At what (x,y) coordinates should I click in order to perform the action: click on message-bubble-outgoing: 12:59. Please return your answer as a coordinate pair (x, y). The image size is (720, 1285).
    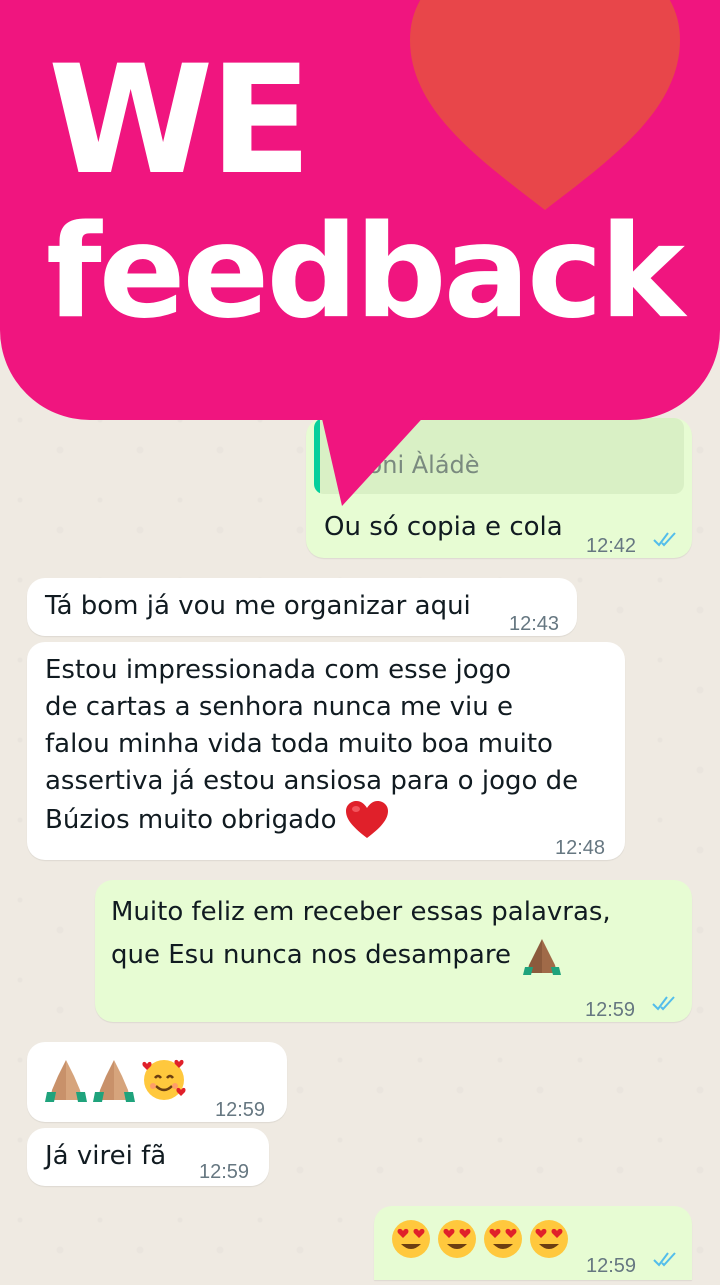
    Looking at the image, I should click on (533, 1243).